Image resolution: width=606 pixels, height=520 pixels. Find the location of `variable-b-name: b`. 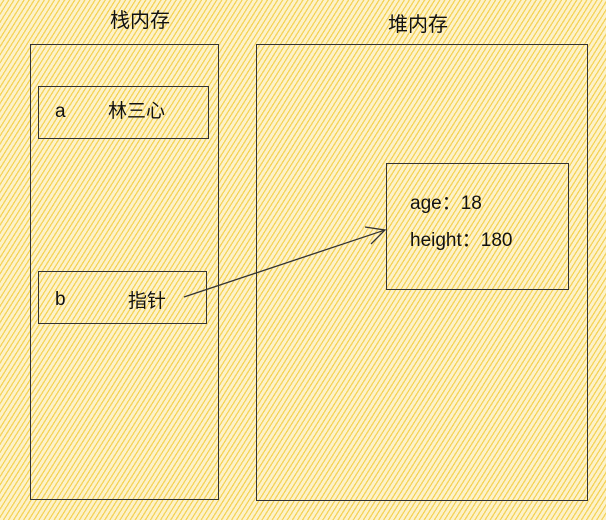

variable-b-name: b is located at coordinates (60, 299).